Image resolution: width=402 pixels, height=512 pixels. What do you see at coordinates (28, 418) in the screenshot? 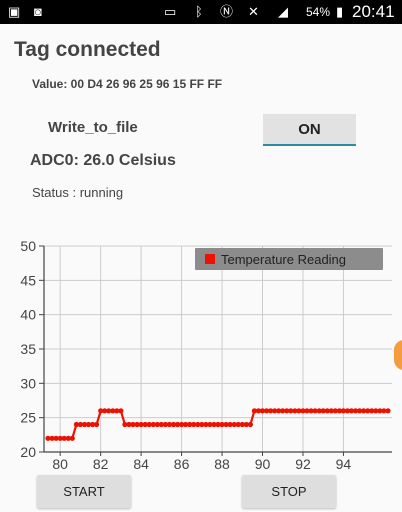
I see `y-tick-label: 25` at bounding box center [28, 418].